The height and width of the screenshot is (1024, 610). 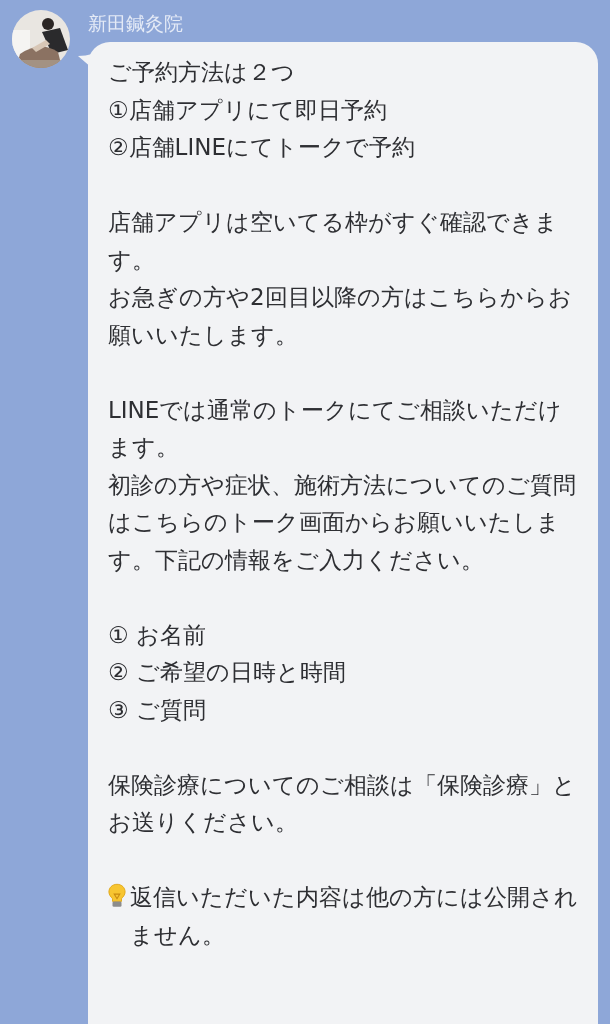 I want to click on lightbulb-icon, so click(x=117, y=896).